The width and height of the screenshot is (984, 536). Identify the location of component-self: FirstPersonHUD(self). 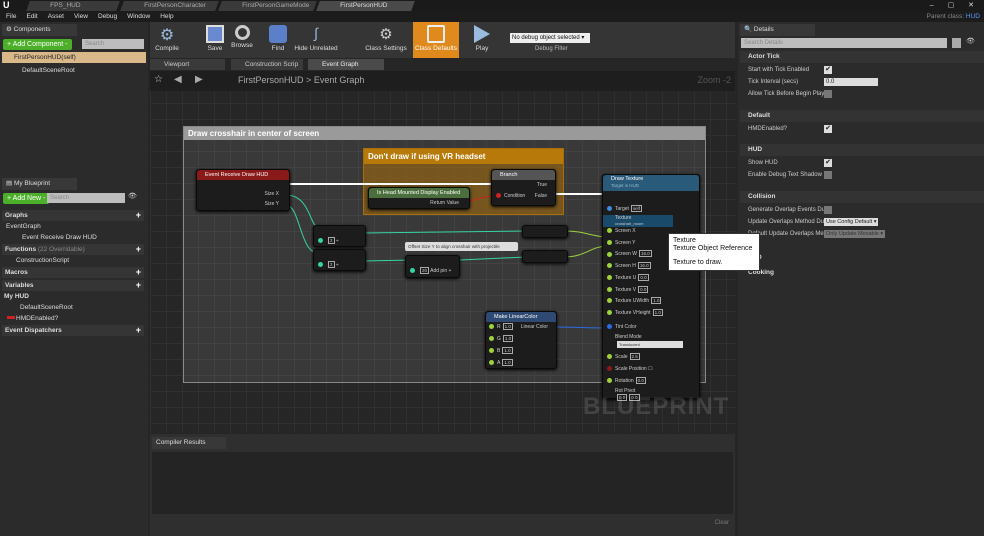
(74, 57).